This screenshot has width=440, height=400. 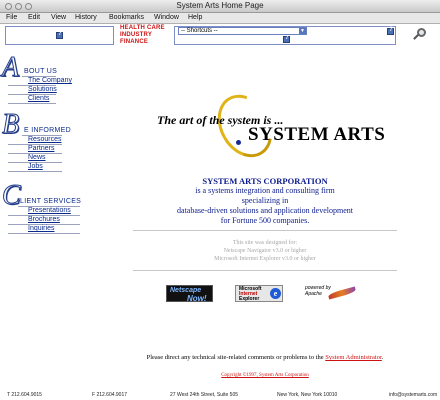 What do you see at coordinates (10, 124) in the screenshot?
I see `nav-letter-b: B` at bounding box center [10, 124].